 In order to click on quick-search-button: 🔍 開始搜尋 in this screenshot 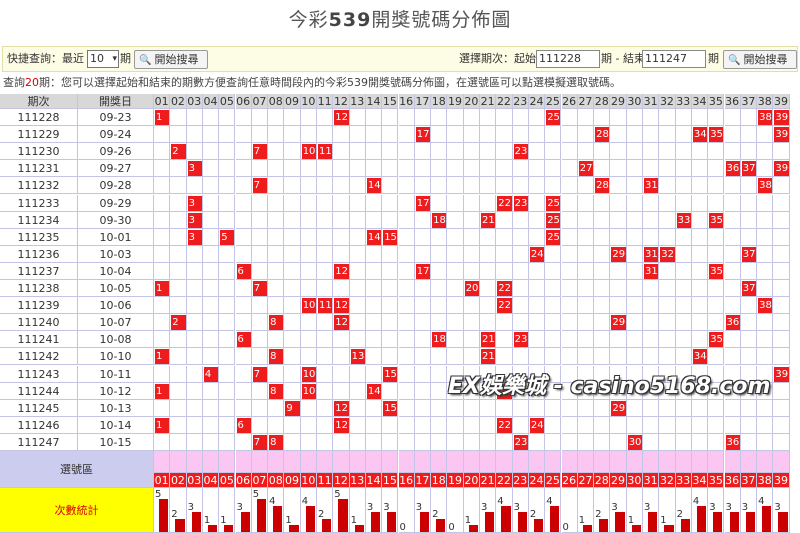, I will do `click(171, 59)`.